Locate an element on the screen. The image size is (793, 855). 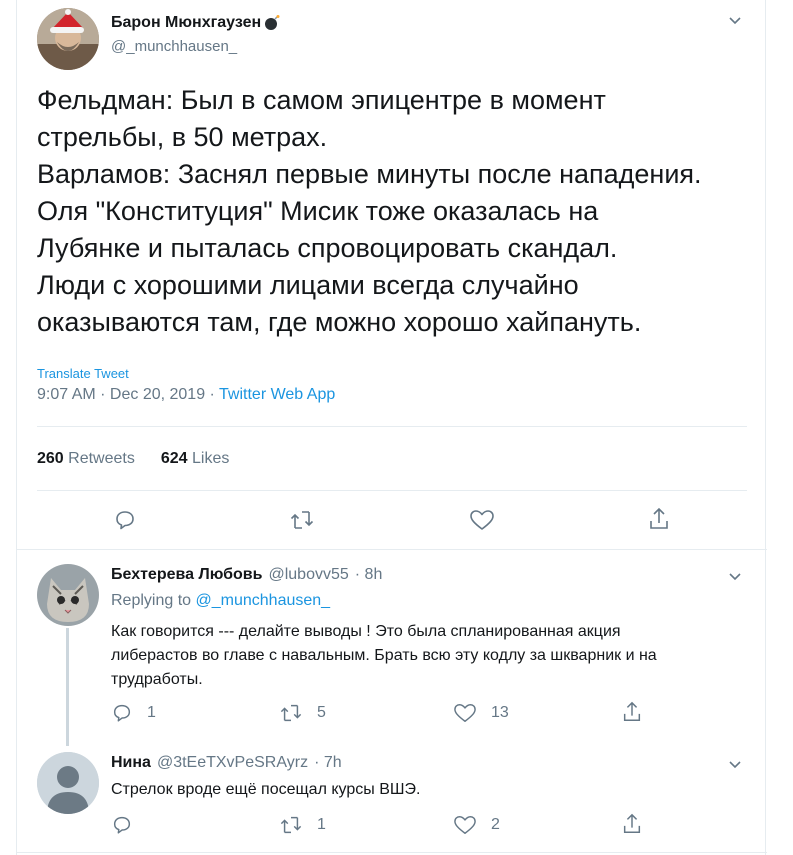
tweet-meta: 9:07 AM · Dec 20, 2019 · Twitter Web App is located at coordinates (186, 395).